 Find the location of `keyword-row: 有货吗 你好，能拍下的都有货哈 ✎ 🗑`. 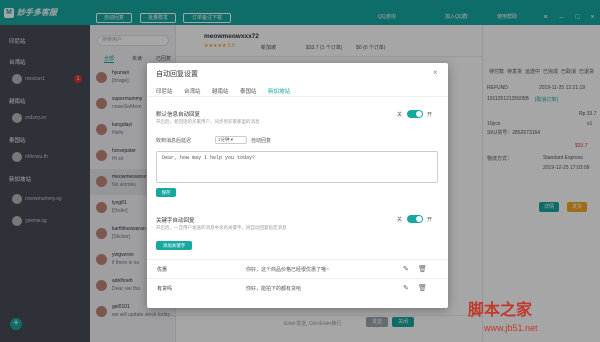

keyword-row: 有货吗 你好，能拍下的都有货哈 ✎ 🗑 is located at coordinates (297, 287).